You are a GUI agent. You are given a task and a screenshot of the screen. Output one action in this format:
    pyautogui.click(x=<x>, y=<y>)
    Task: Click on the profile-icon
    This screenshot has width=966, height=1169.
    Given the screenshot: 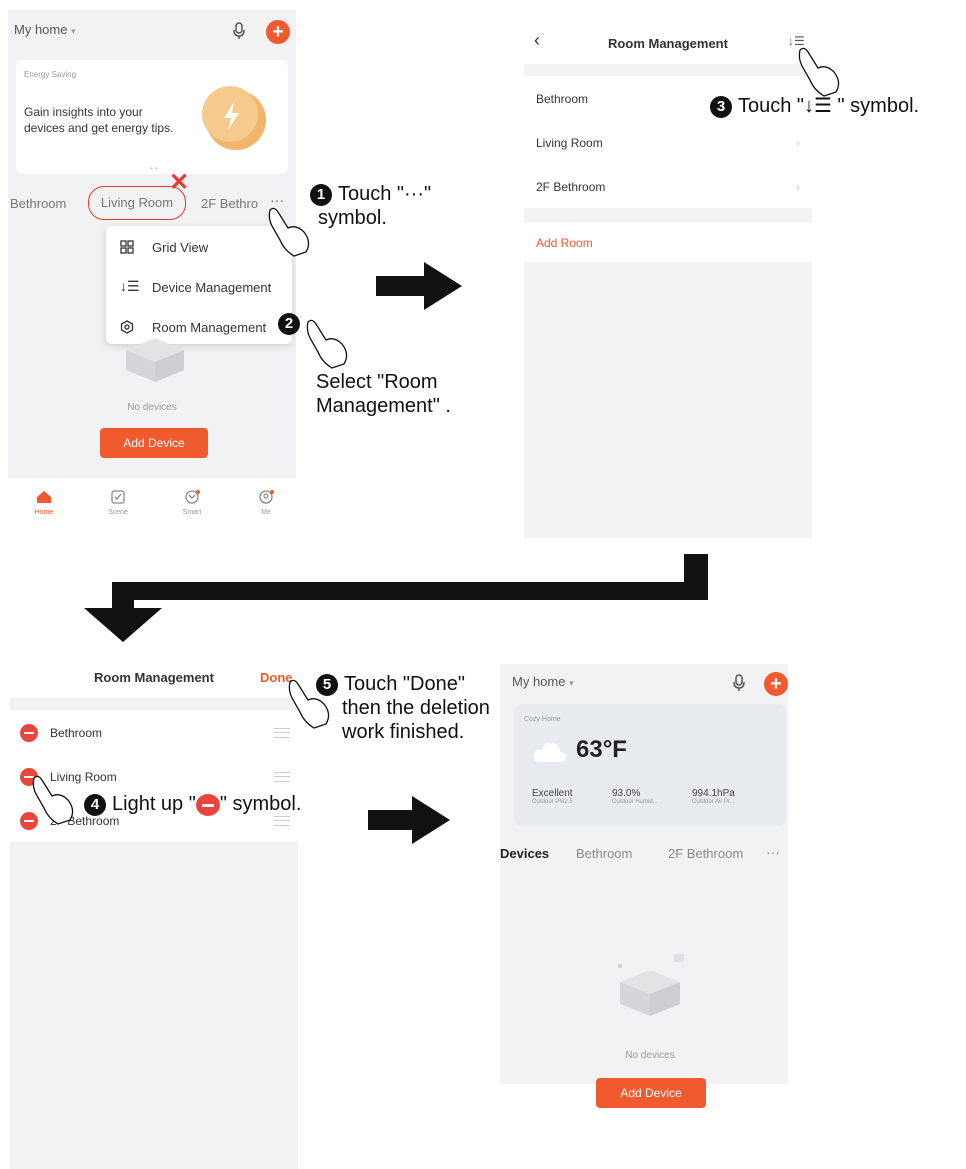 What is the action you would take?
    pyautogui.click(x=266, y=497)
    